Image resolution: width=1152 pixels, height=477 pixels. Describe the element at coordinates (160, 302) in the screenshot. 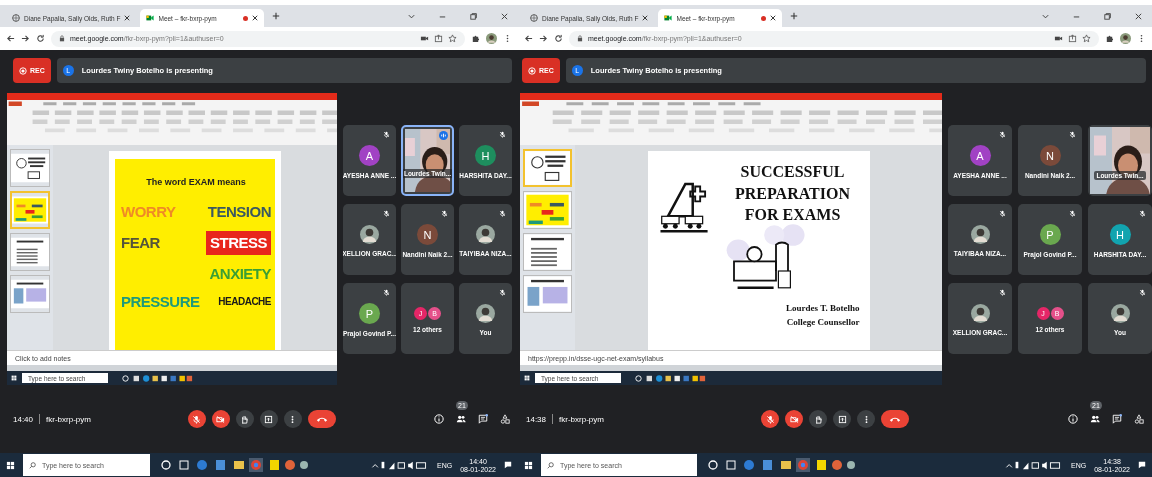

I see `slide-word: PRESSURE` at that location.